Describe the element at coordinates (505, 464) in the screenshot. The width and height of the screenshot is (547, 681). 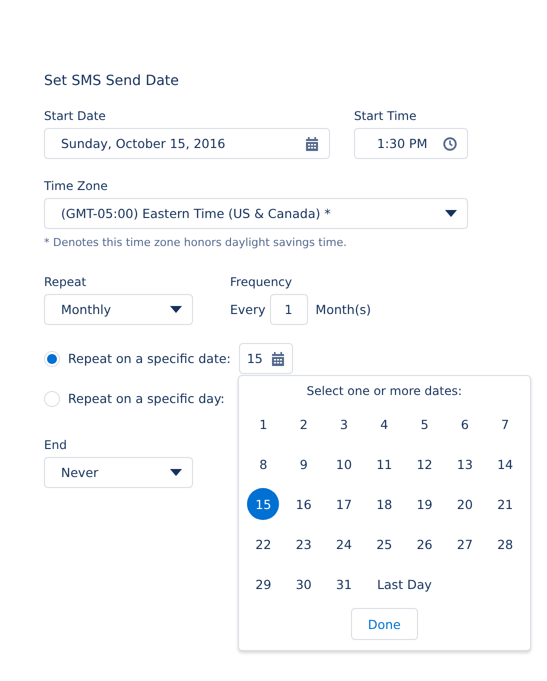
I see `day-option: 14` at that location.